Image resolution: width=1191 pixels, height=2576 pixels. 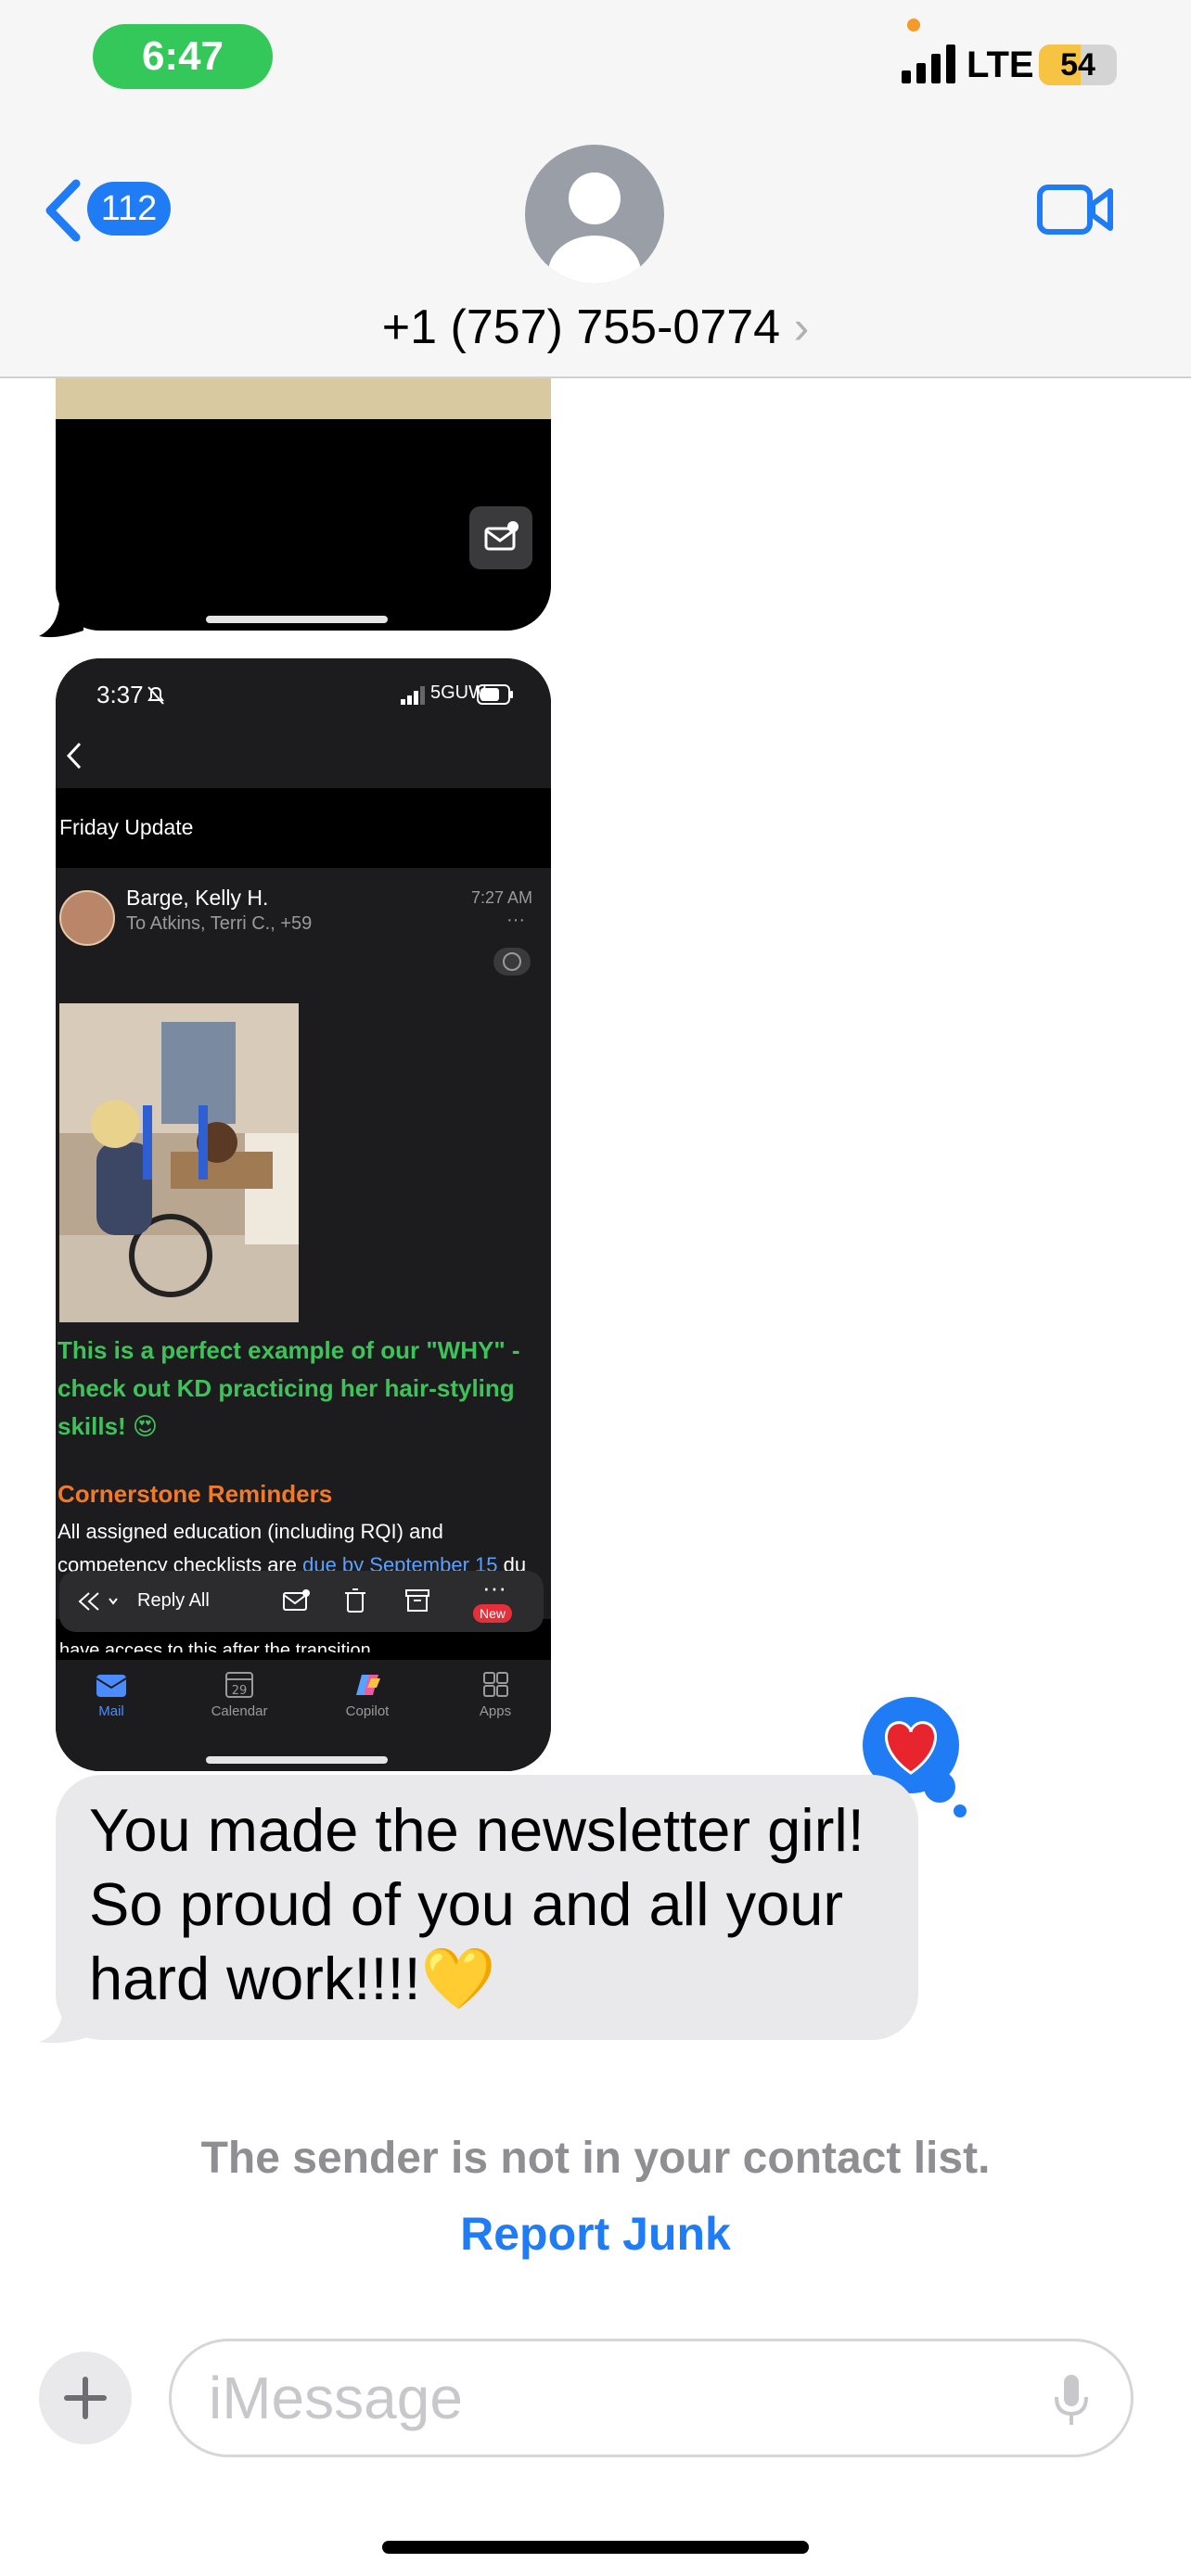 What do you see at coordinates (120, 695) in the screenshot?
I see `email-status-time: 3:37` at bounding box center [120, 695].